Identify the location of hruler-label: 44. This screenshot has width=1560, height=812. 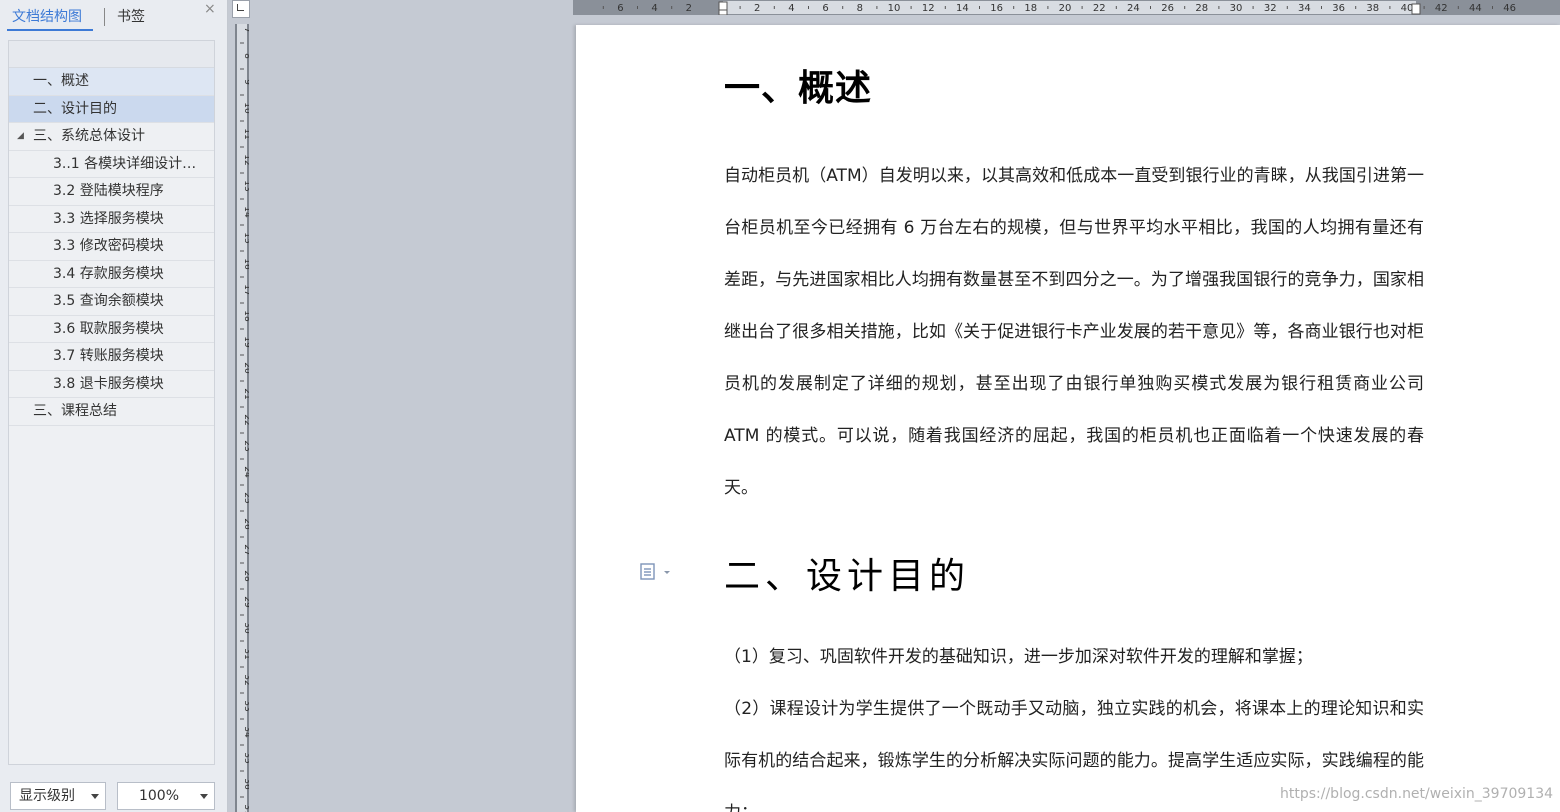
(1475, 8).